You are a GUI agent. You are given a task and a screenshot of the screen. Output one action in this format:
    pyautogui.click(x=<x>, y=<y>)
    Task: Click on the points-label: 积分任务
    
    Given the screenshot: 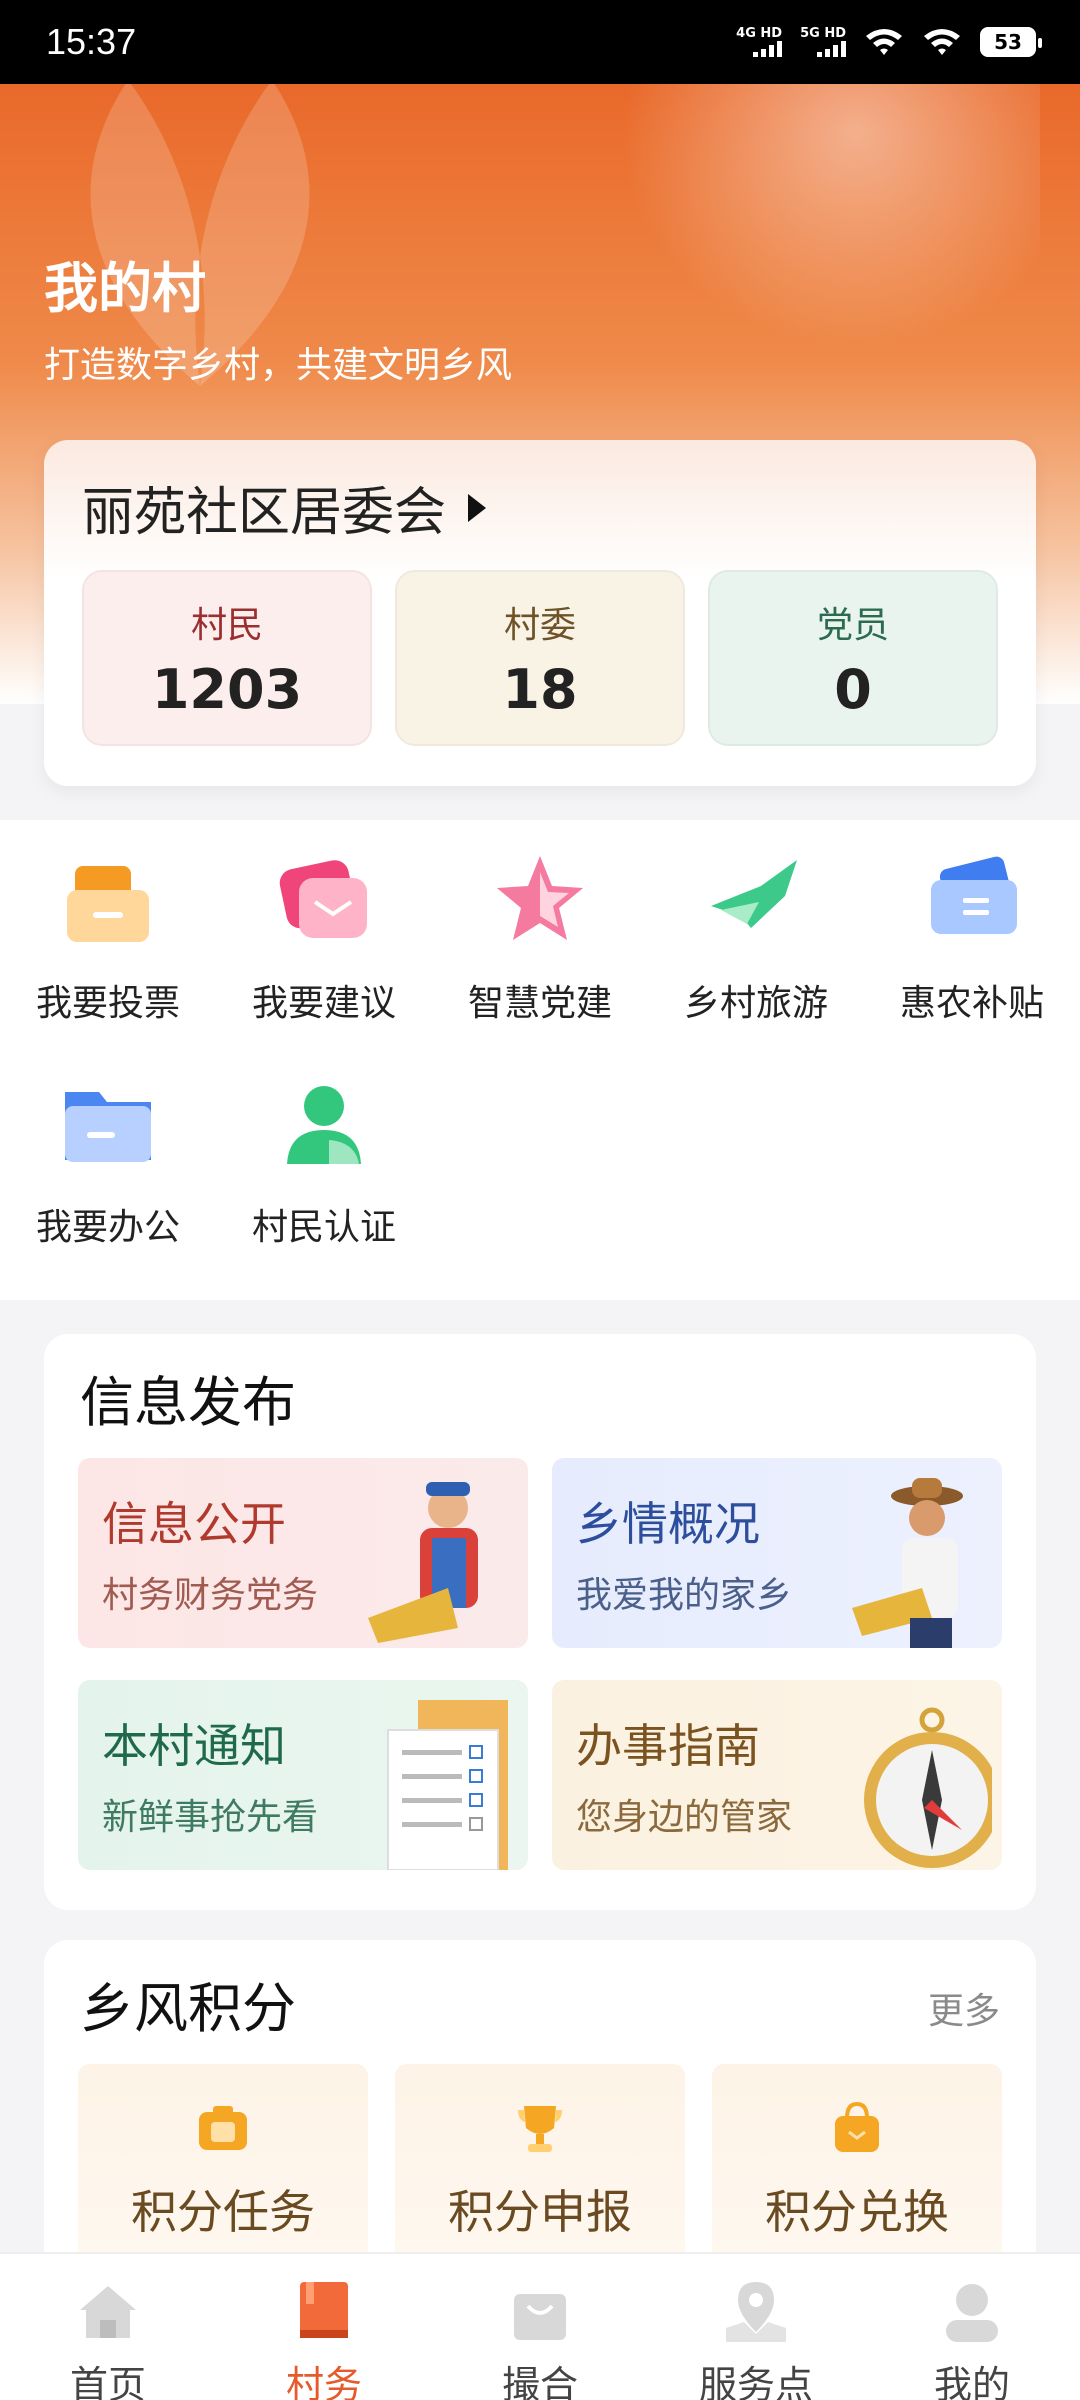 What is the action you would take?
    pyautogui.click(x=223, y=2212)
    